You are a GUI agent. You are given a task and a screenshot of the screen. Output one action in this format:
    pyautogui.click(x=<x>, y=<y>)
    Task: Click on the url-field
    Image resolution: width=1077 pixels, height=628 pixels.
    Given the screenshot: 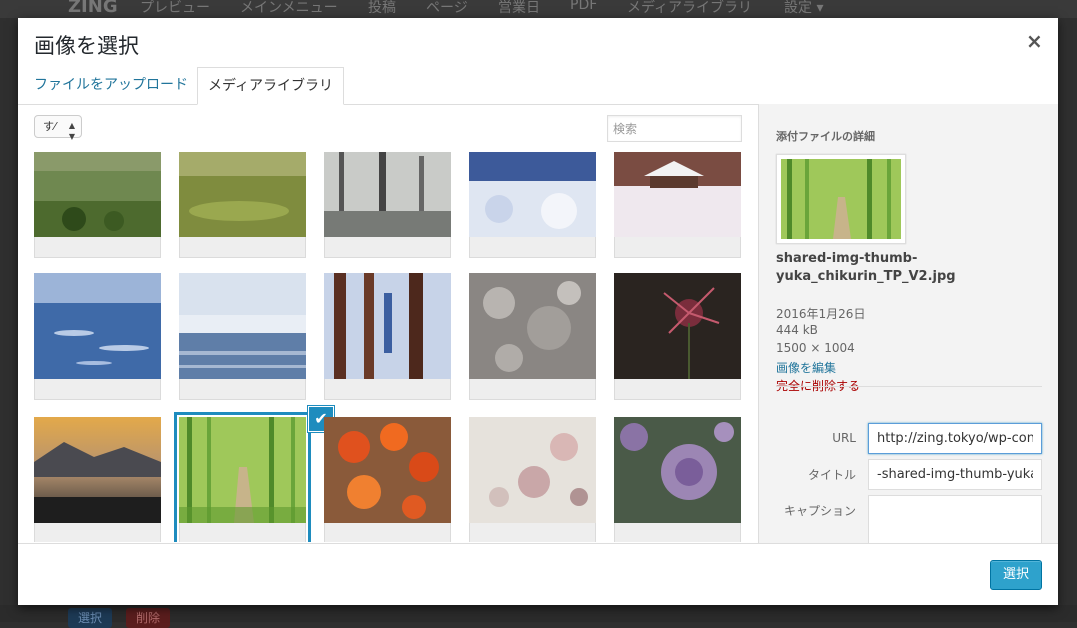 What is the action you would take?
    pyautogui.click(x=955, y=438)
    